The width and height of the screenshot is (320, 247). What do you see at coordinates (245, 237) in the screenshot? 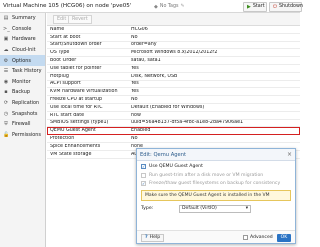
I see `advanced-checkbox` at bounding box center [245, 237].